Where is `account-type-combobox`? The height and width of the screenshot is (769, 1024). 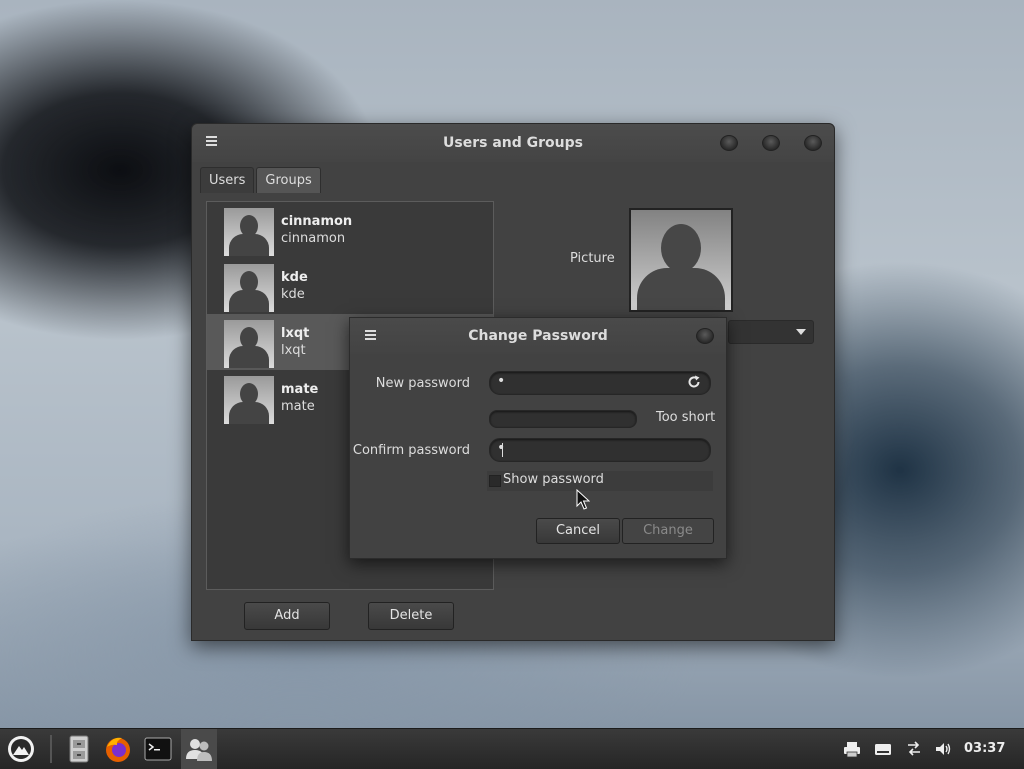 account-type-combobox is located at coordinates (771, 332).